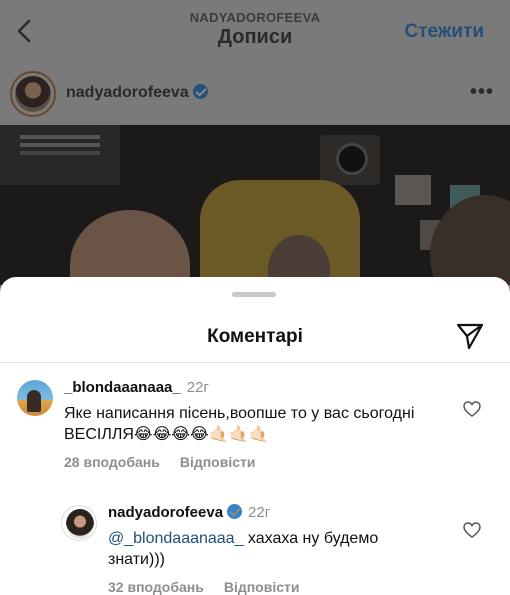 Image resolution: width=510 pixels, height=595 pixels. Describe the element at coordinates (255, 336) in the screenshot. I see `sheet-title: Коментарі` at that location.